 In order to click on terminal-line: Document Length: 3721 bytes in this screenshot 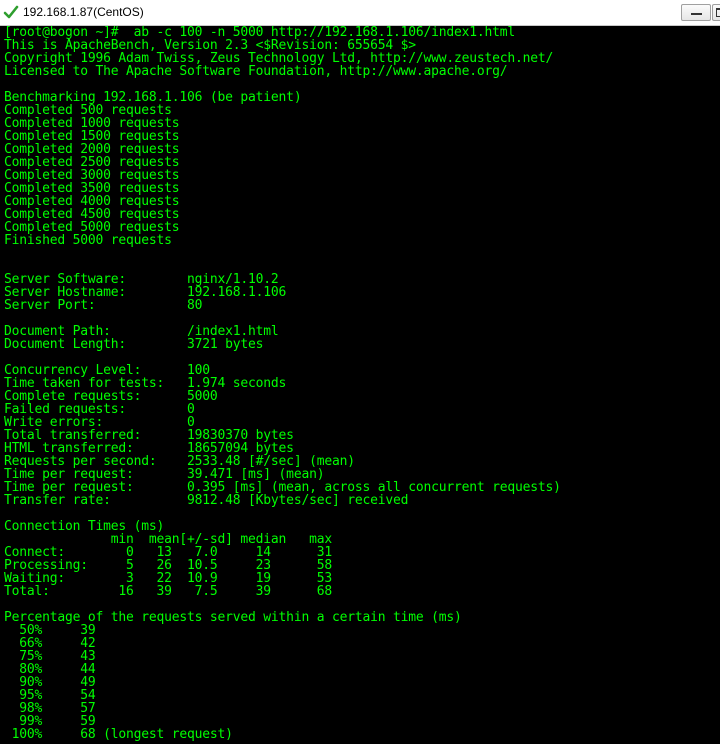, I will do `click(134, 344)`.